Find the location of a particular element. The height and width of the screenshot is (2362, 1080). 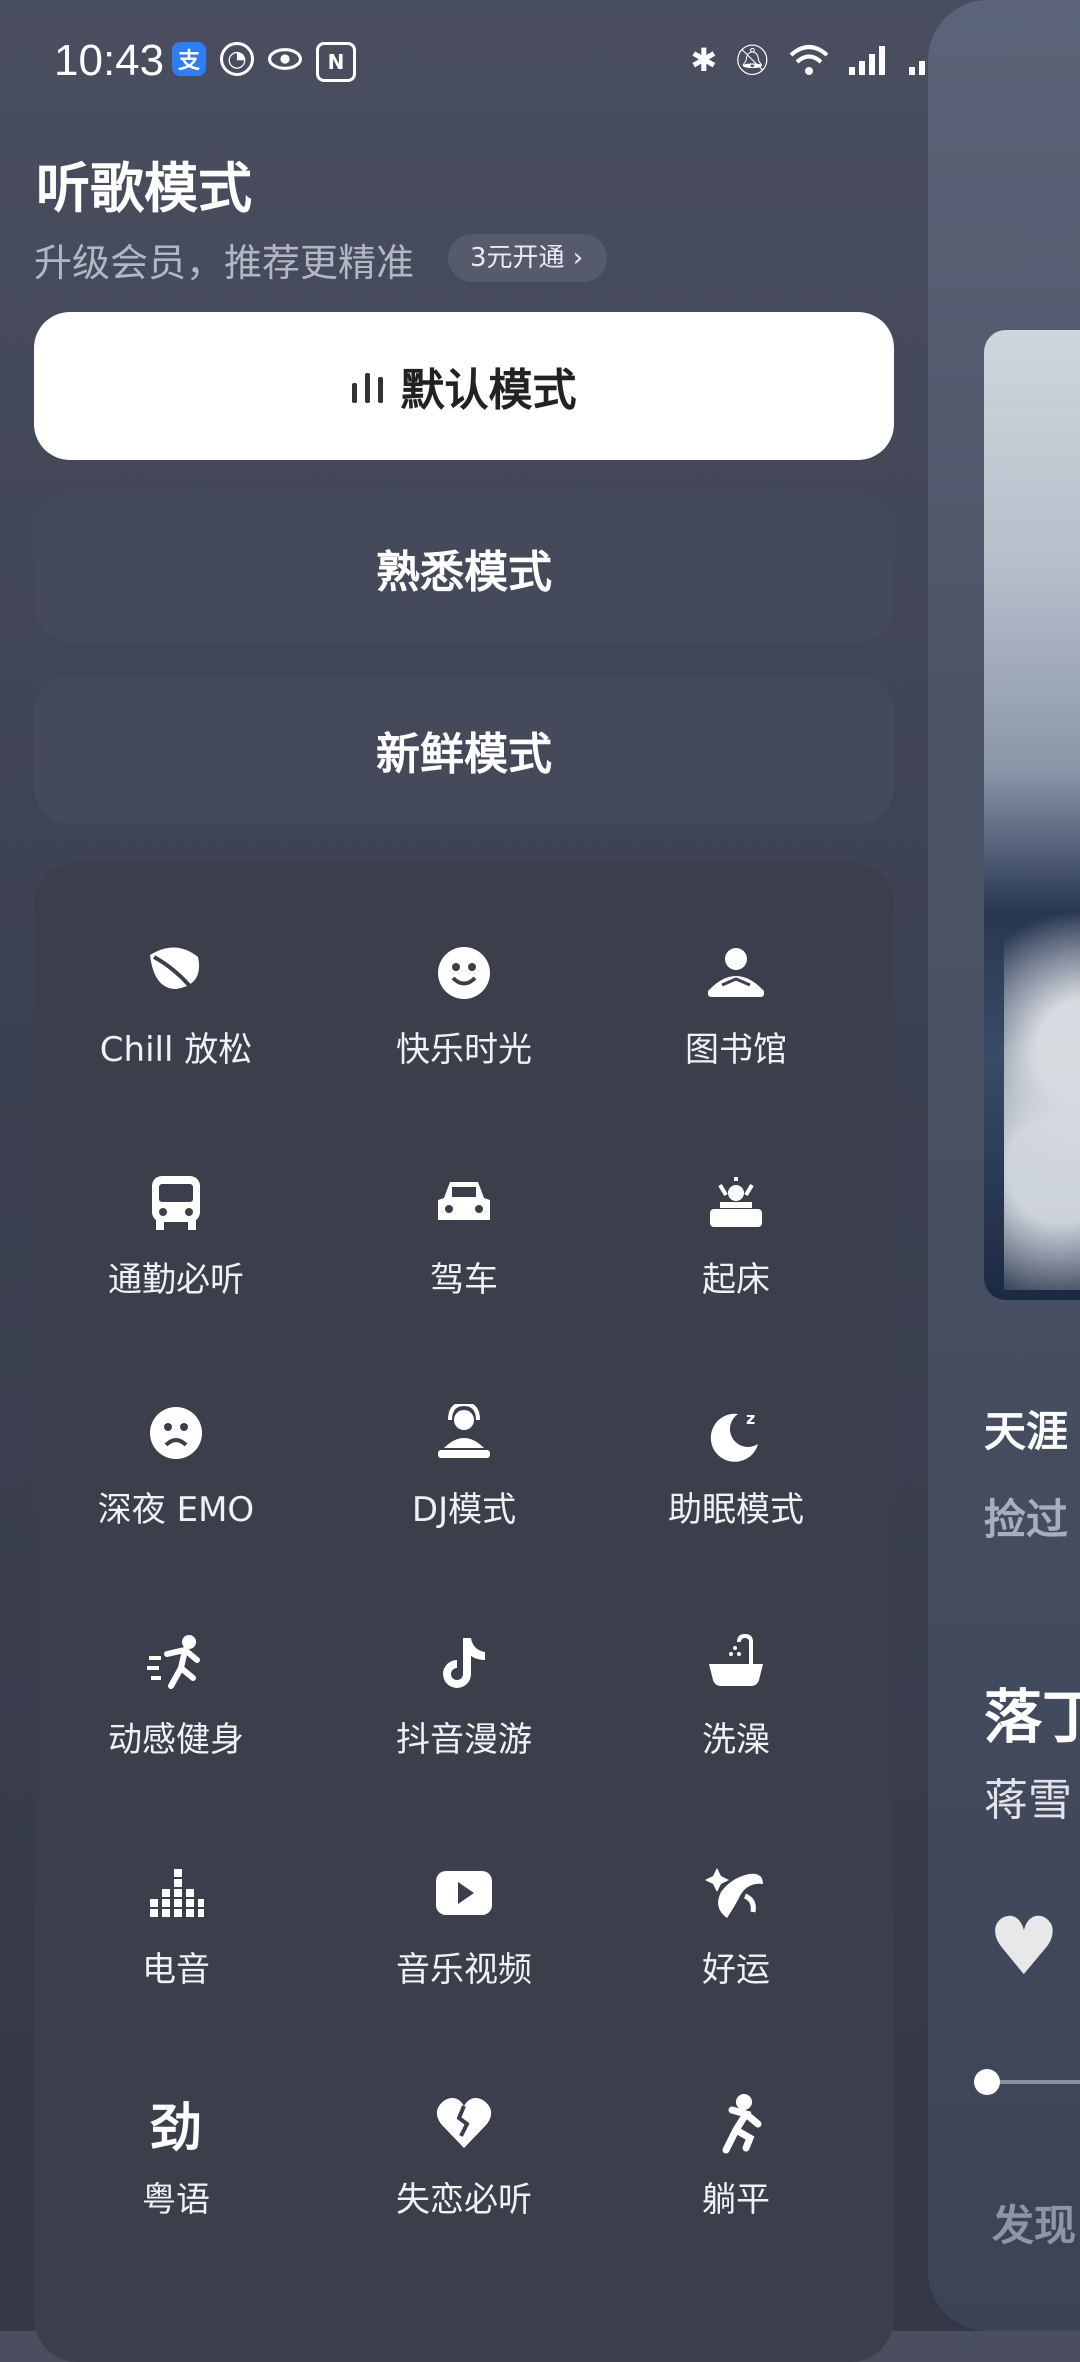

dj-icon is located at coordinates (464, 1433).